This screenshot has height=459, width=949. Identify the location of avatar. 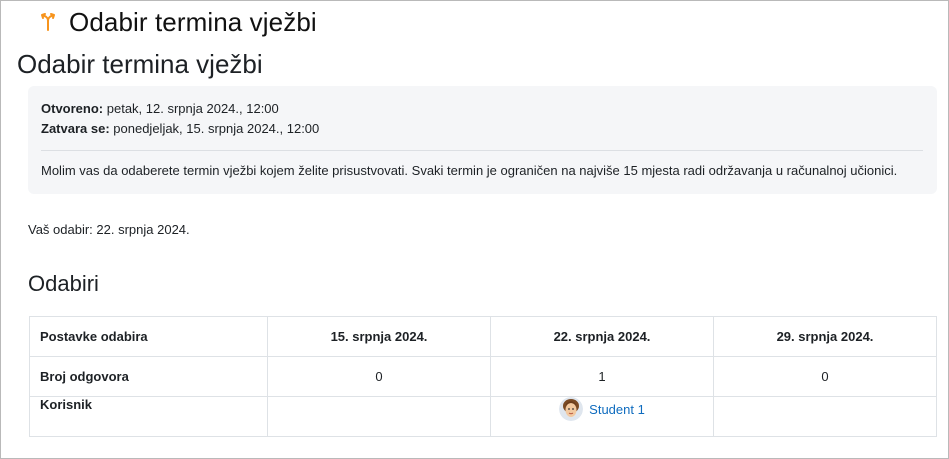
(571, 409).